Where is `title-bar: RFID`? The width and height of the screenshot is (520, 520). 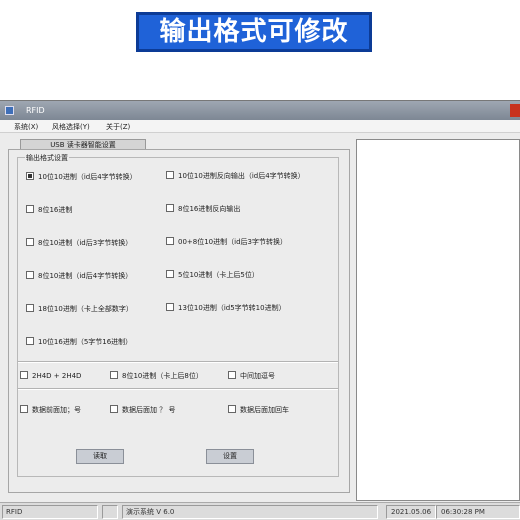 title-bar: RFID is located at coordinates (260, 110).